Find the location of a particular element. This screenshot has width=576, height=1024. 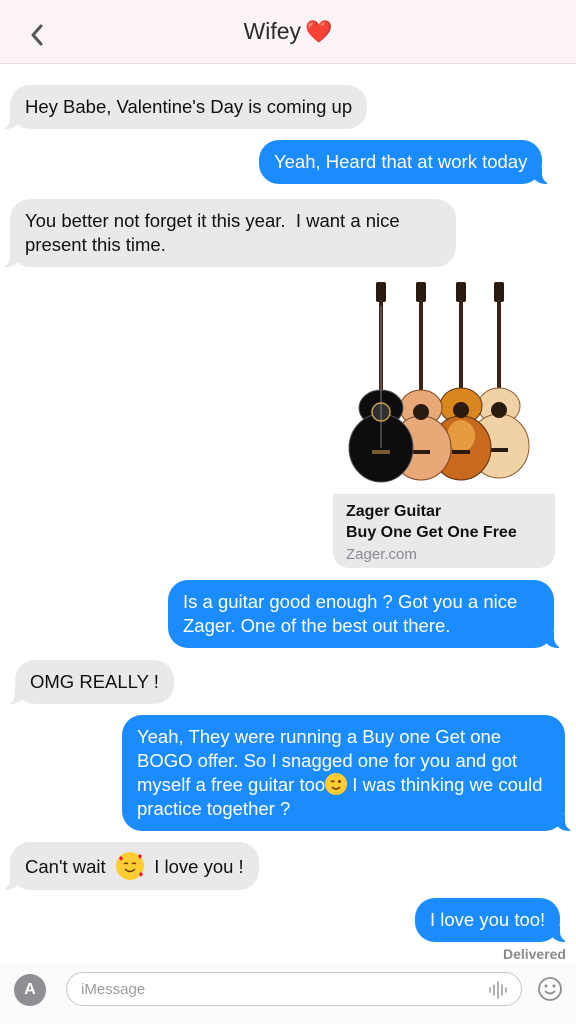

message-outgoing: Yeah, Heard that at work today is located at coordinates (406, 162).